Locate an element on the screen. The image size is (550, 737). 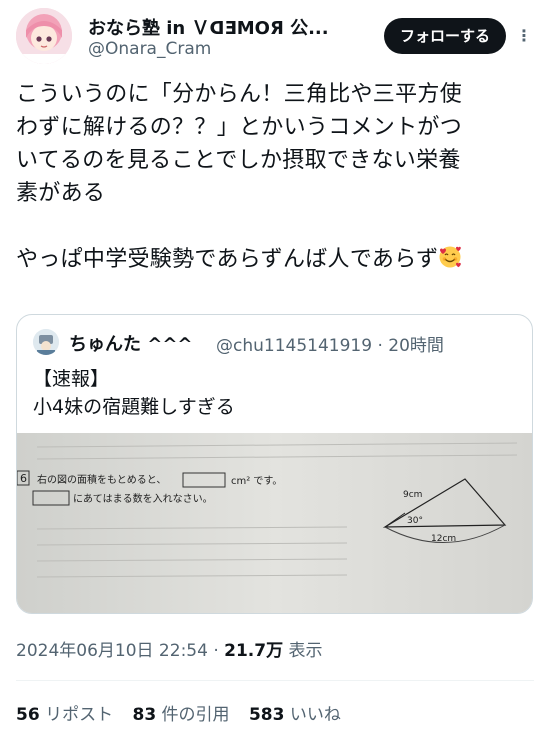
view-count: 21.7万 is located at coordinates (254, 651).